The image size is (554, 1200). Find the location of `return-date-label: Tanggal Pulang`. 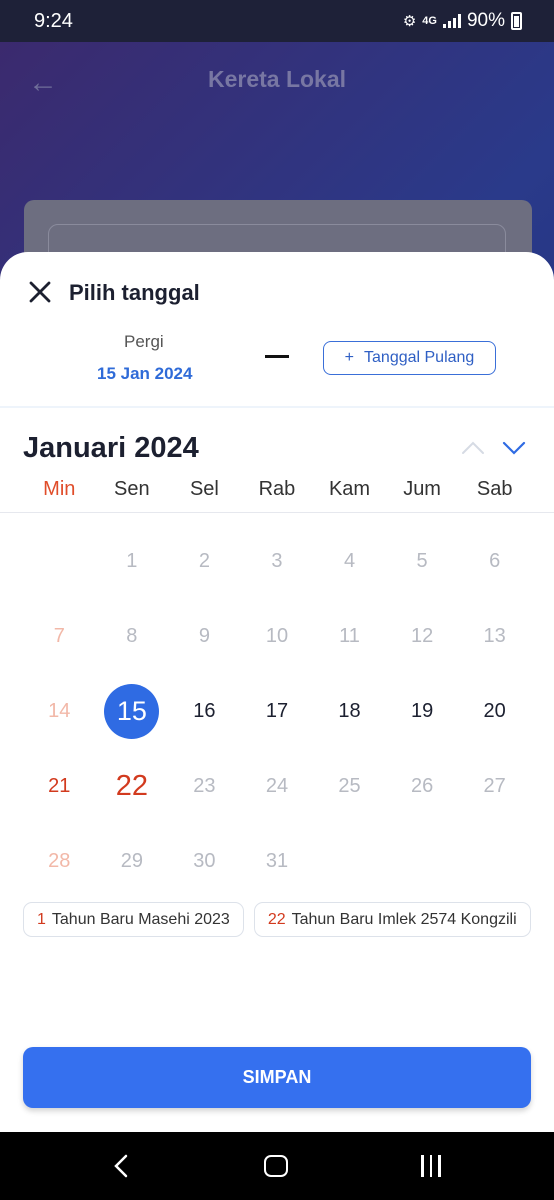

return-date-label: Tanggal Pulang is located at coordinates (419, 357).